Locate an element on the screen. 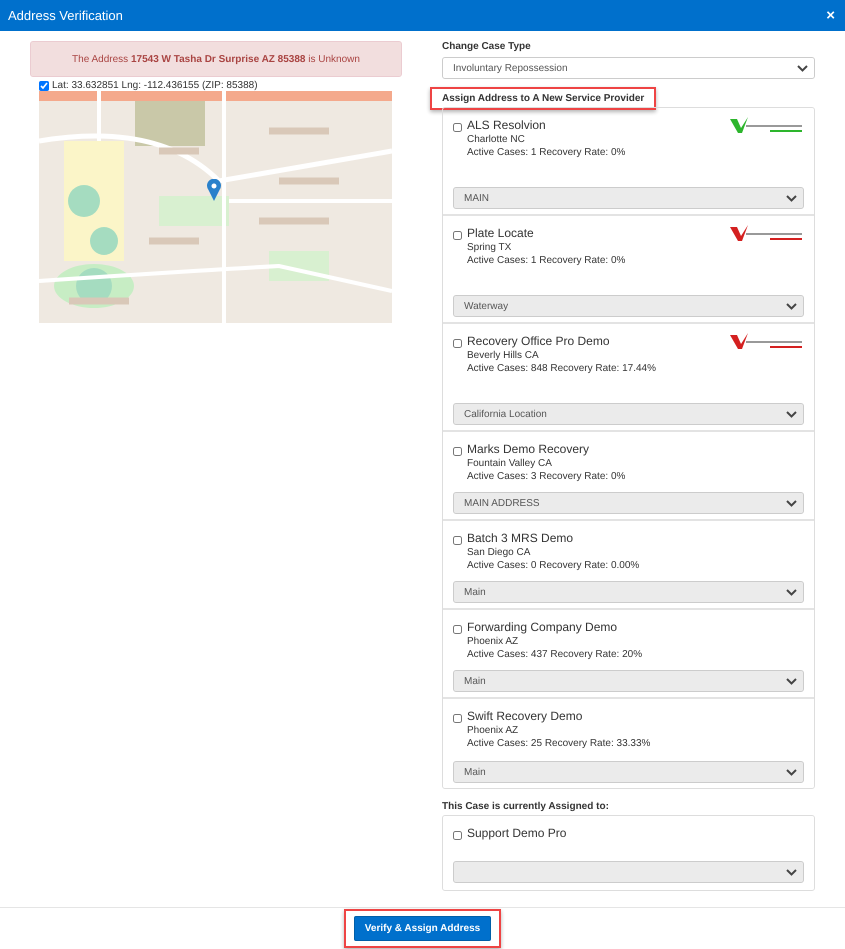  map-pin-icon is located at coordinates (214, 190).